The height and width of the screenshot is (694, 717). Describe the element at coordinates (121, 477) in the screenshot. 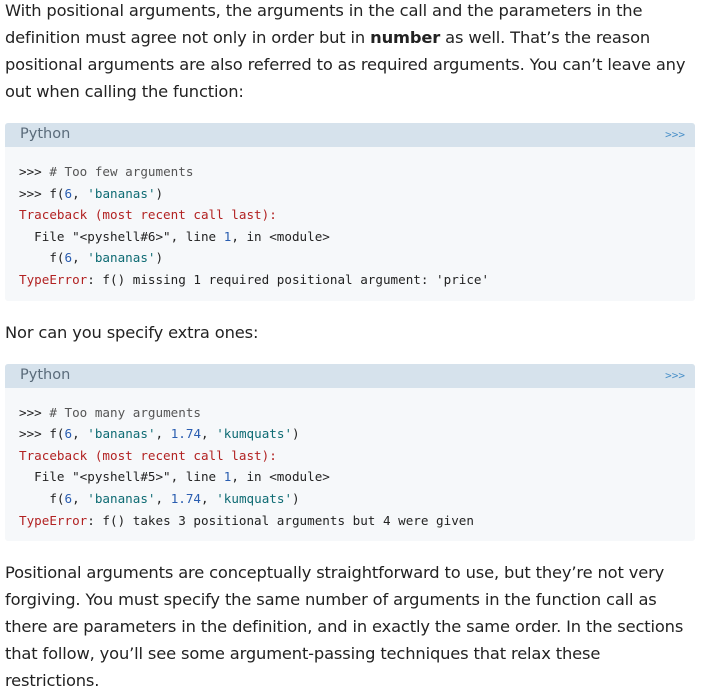

I see `traceback-file: File "<pyshell#5>", line` at that location.